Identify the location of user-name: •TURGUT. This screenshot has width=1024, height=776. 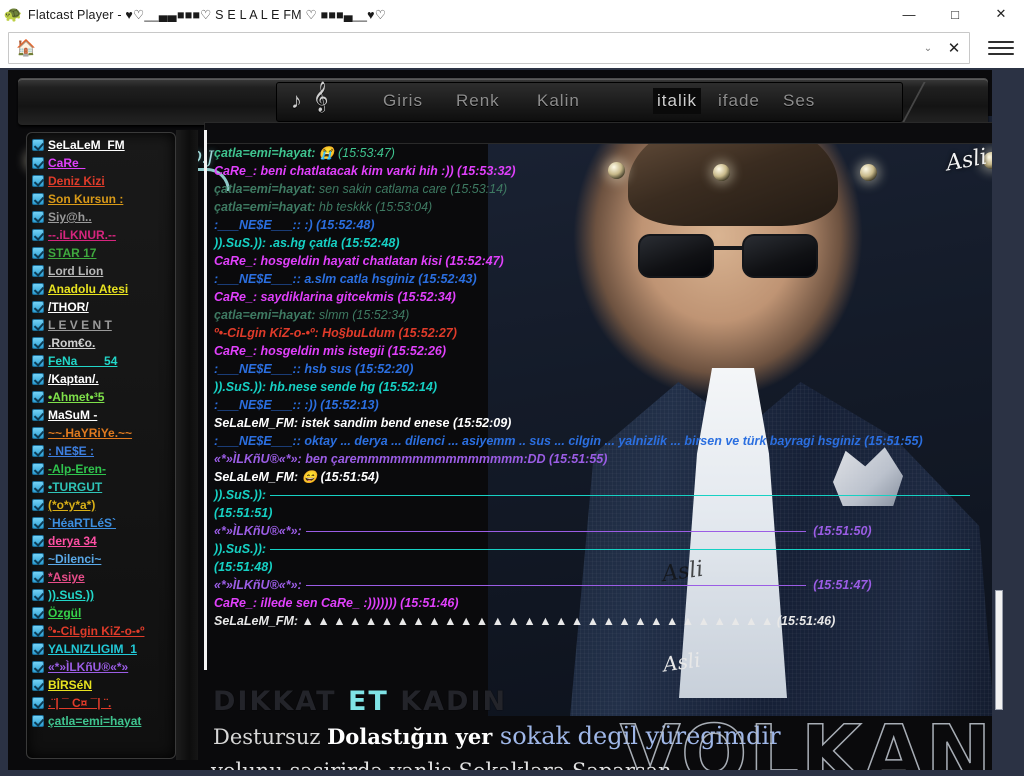
(75, 487).